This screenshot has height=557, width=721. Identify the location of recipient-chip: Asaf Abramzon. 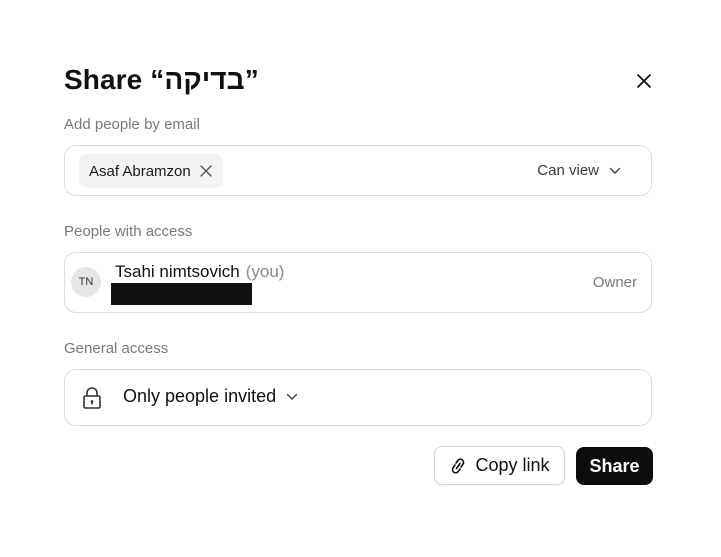
(151, 171).